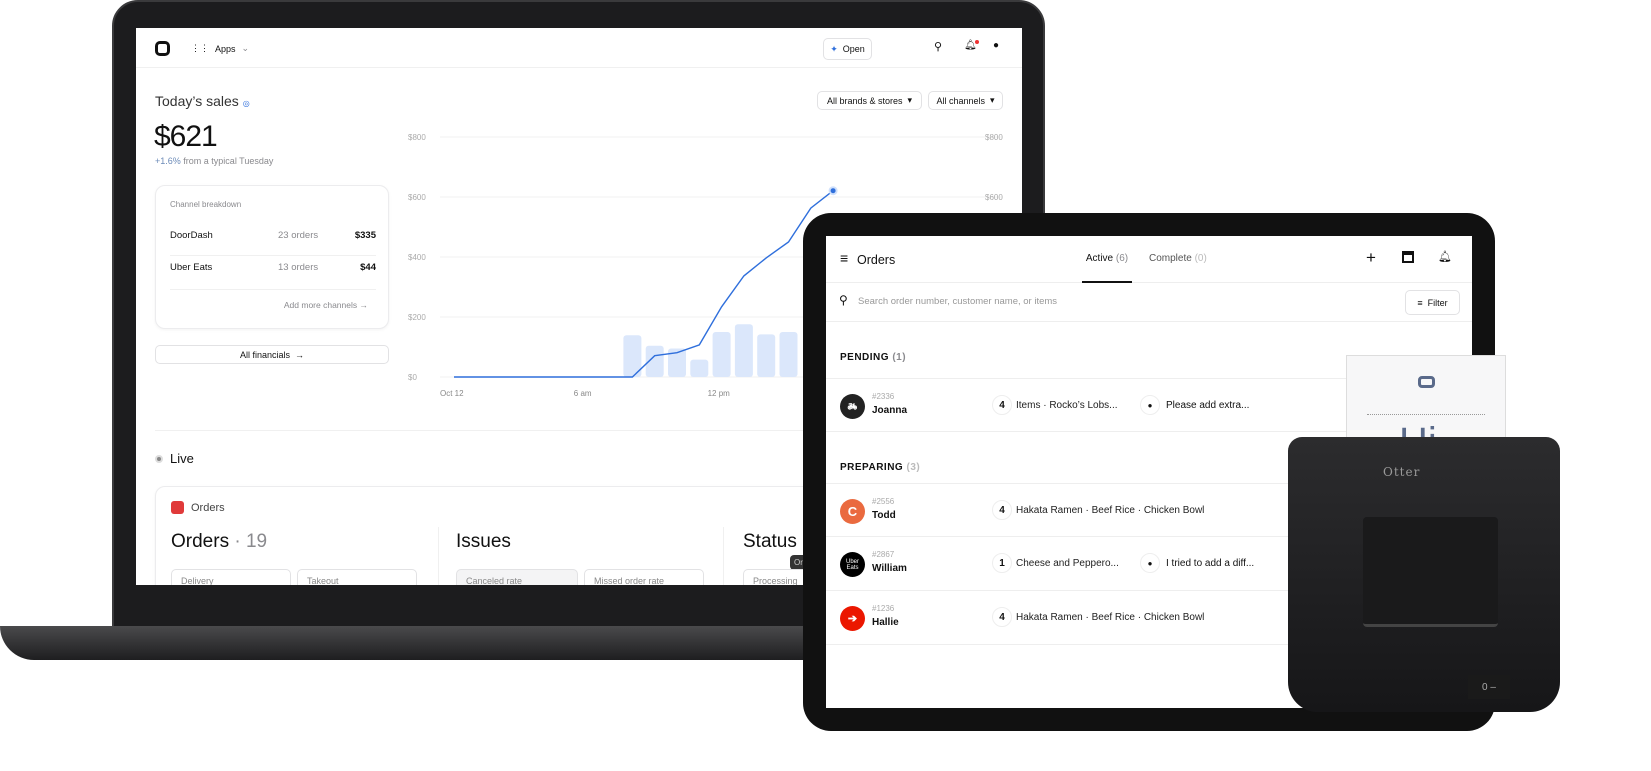  I want to click on customer-name: Hallie, so click(885, 622).